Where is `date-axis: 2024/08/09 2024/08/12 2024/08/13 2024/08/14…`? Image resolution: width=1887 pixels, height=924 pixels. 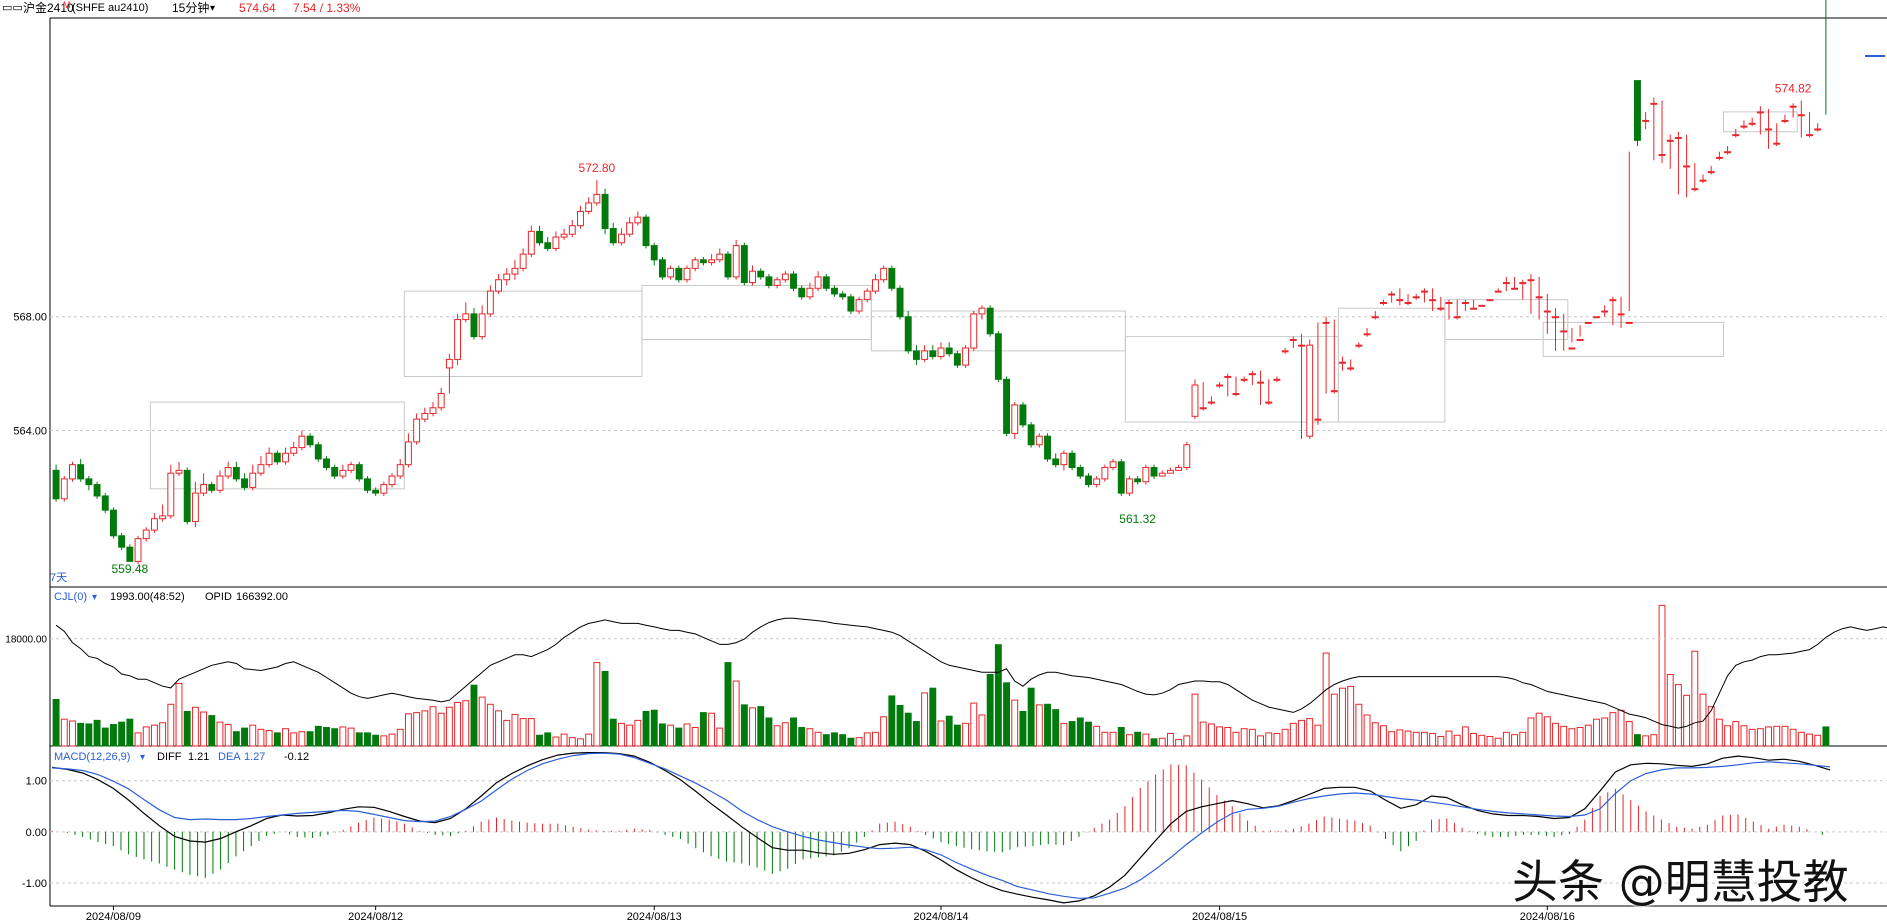
date-axis: 2024/08/09 2024/08/12 2024/08/13 2024/08/14… is located at coordinates (830, 914).